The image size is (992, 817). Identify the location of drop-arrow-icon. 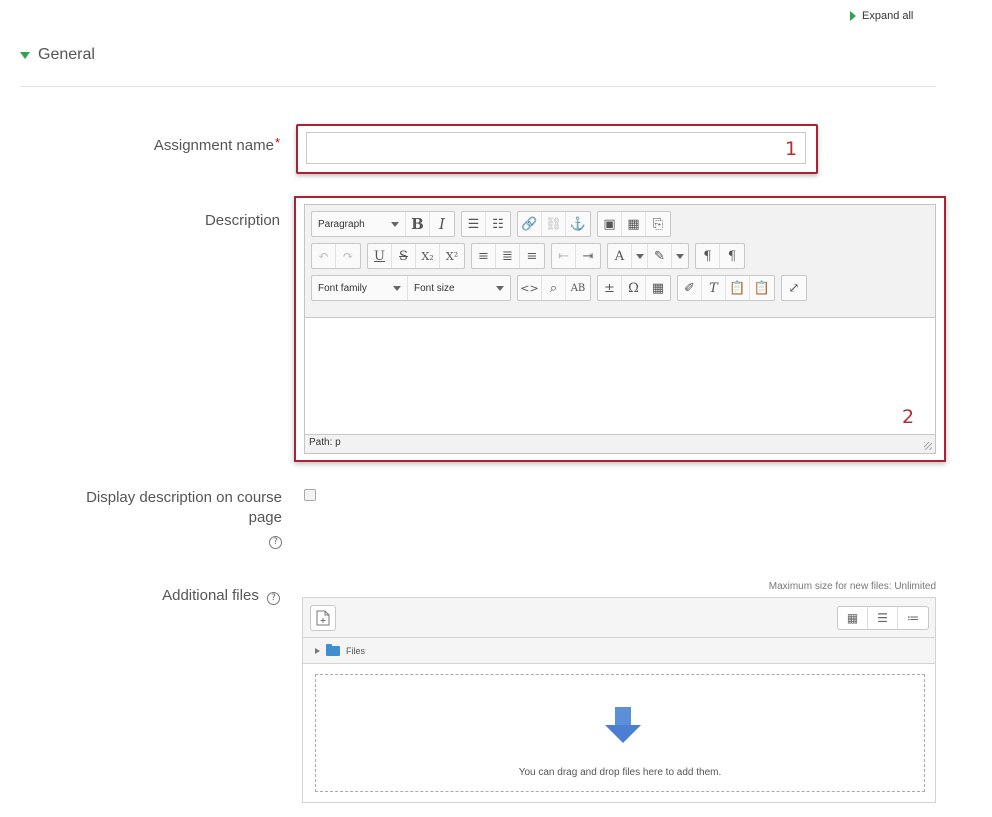
(623, 725).